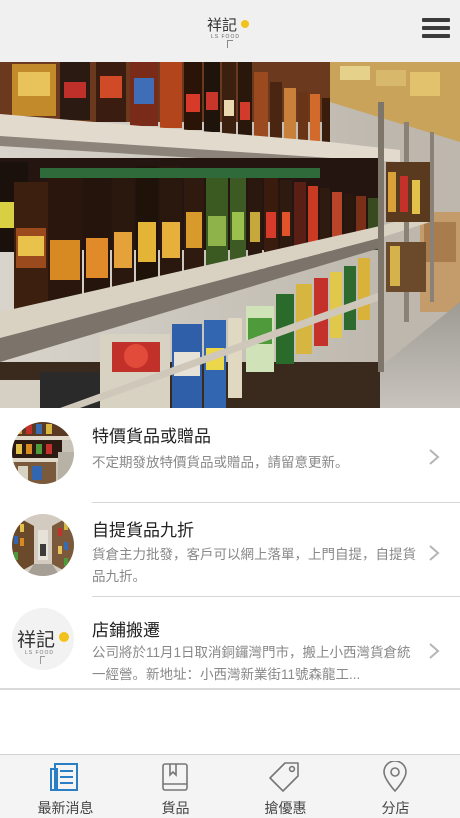 The image size is (460, 818). What do you see at coordinates (254, 565) in the screenshot?
I see `item-description: 貨倉主力批發，客戶可以網上落單，上門自提，自提貨品九折。` at bounding box center [254, 565].